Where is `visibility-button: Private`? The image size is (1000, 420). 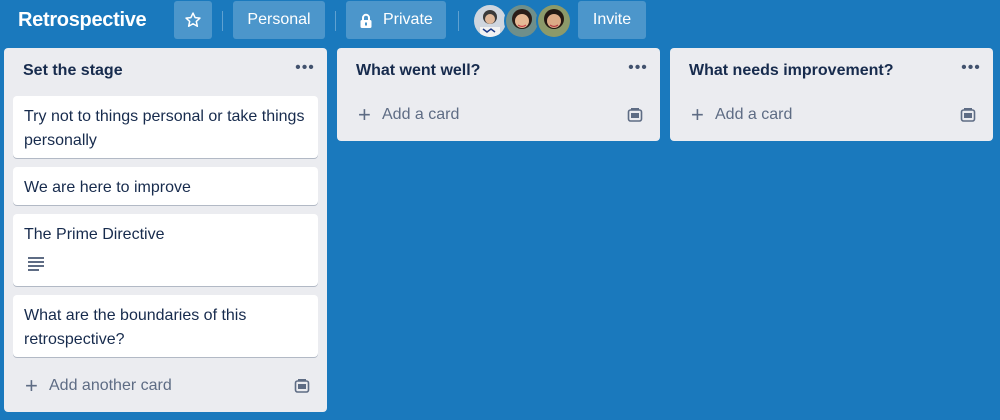 visibility-button: Private is located at coordinates (396, 20).